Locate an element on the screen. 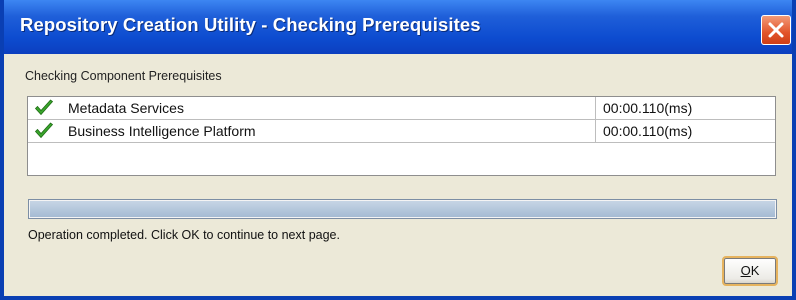 The height and width of the screenshot is (300, 796). section-heading: Checking Component Prerequisites is located at coordinates (123, 76).